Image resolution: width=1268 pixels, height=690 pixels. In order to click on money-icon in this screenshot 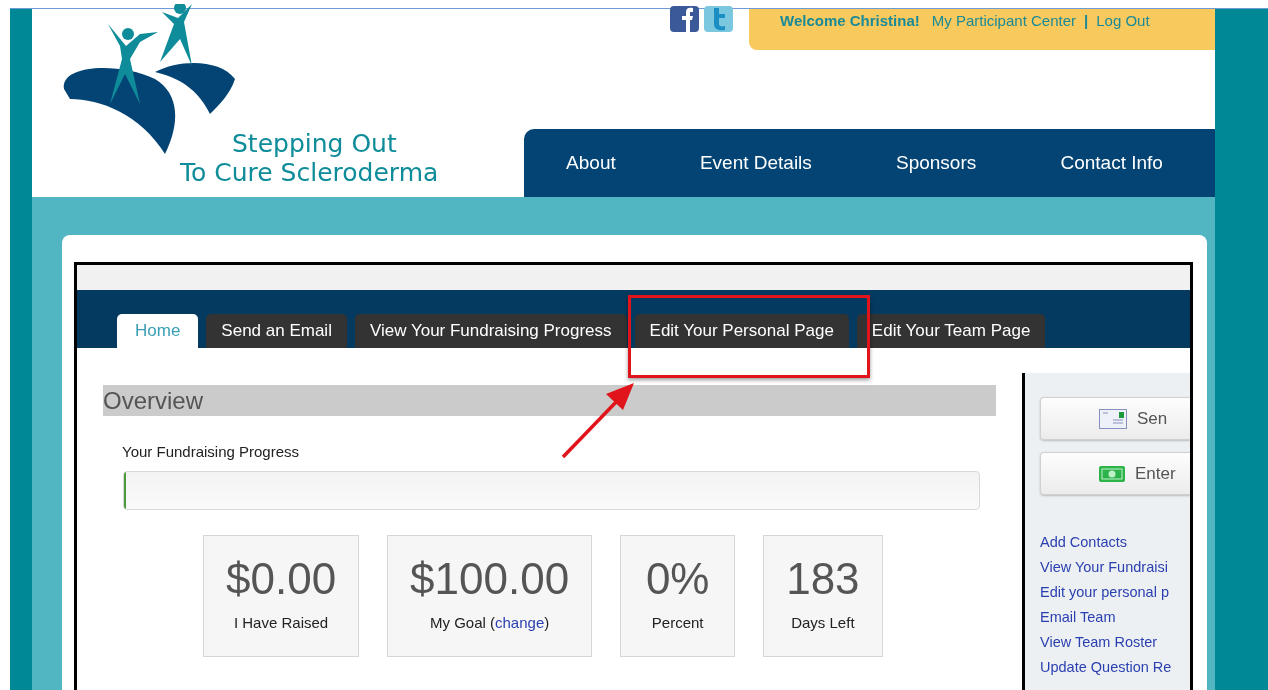, I will do `click(1112, 473)`.